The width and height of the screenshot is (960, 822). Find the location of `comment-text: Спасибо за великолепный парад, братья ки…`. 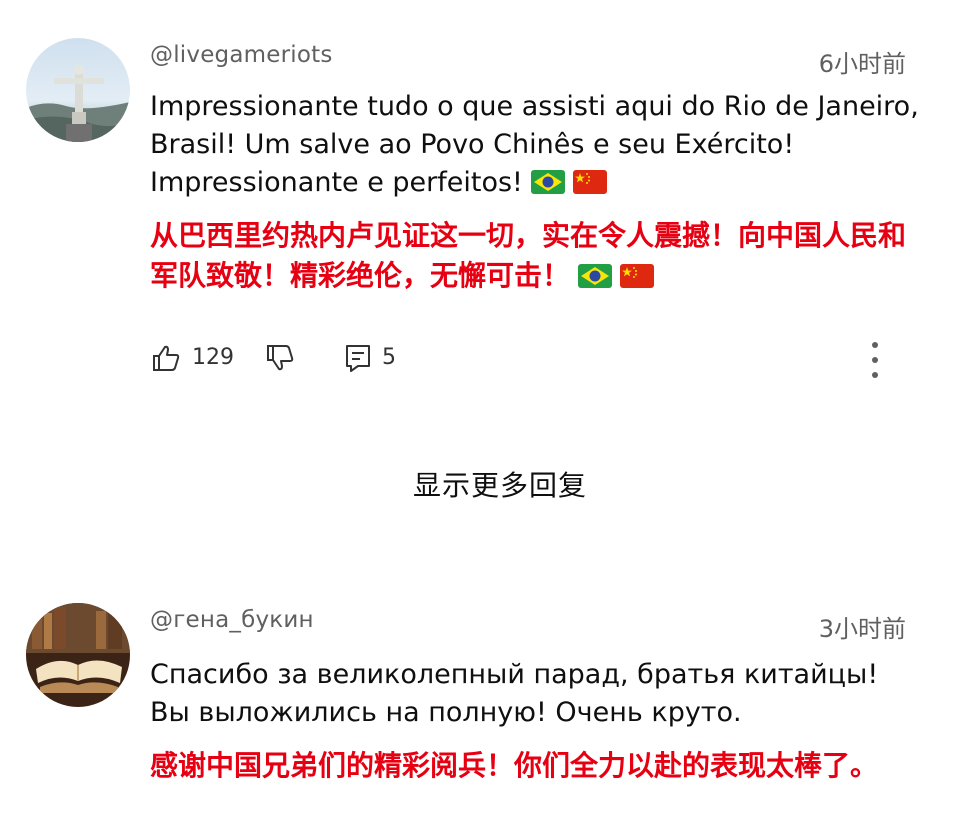

comment-text: Спасибо за великолепный парад, братья ки… is located at coordinates (514, 693).